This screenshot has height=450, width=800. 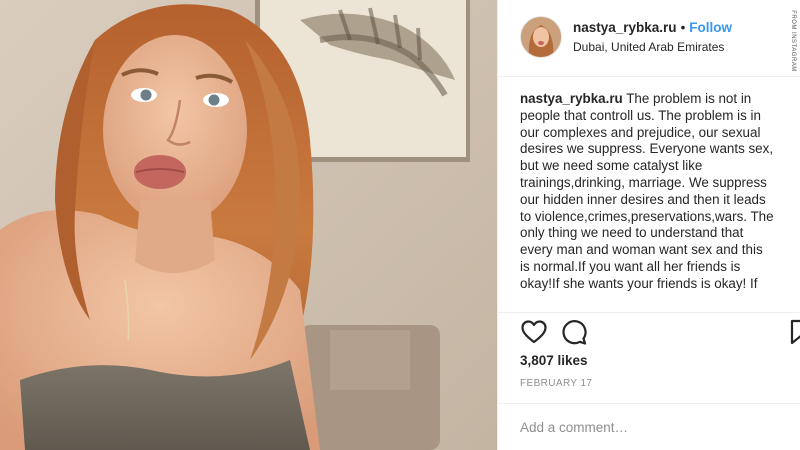 I want to click on username-link: nastya_rybka.ru, so click(x=625, y=27).